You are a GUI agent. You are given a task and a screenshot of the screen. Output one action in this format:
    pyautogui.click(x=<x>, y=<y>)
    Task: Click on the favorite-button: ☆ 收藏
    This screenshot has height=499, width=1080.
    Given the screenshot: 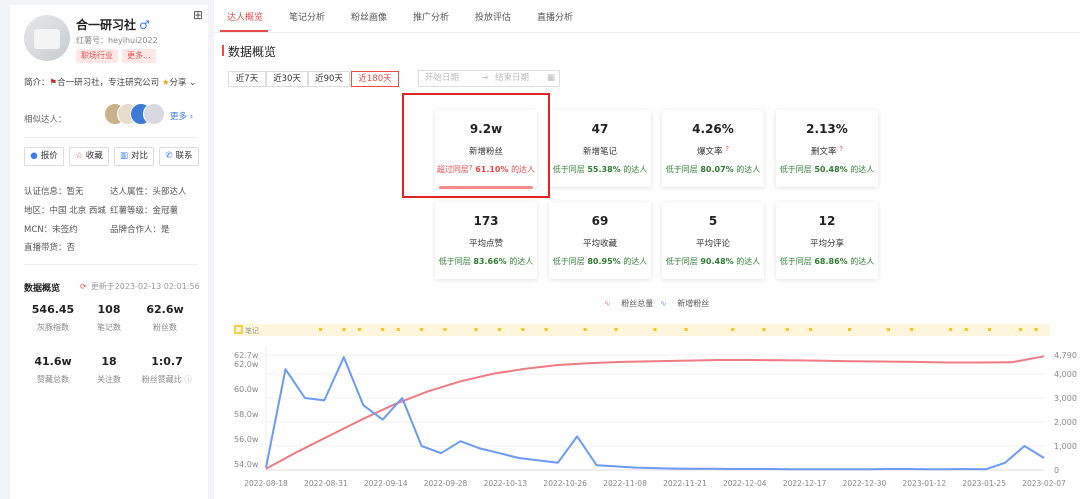 What is the action you would take?
    pyautogui.click(x=89, y=156)
    